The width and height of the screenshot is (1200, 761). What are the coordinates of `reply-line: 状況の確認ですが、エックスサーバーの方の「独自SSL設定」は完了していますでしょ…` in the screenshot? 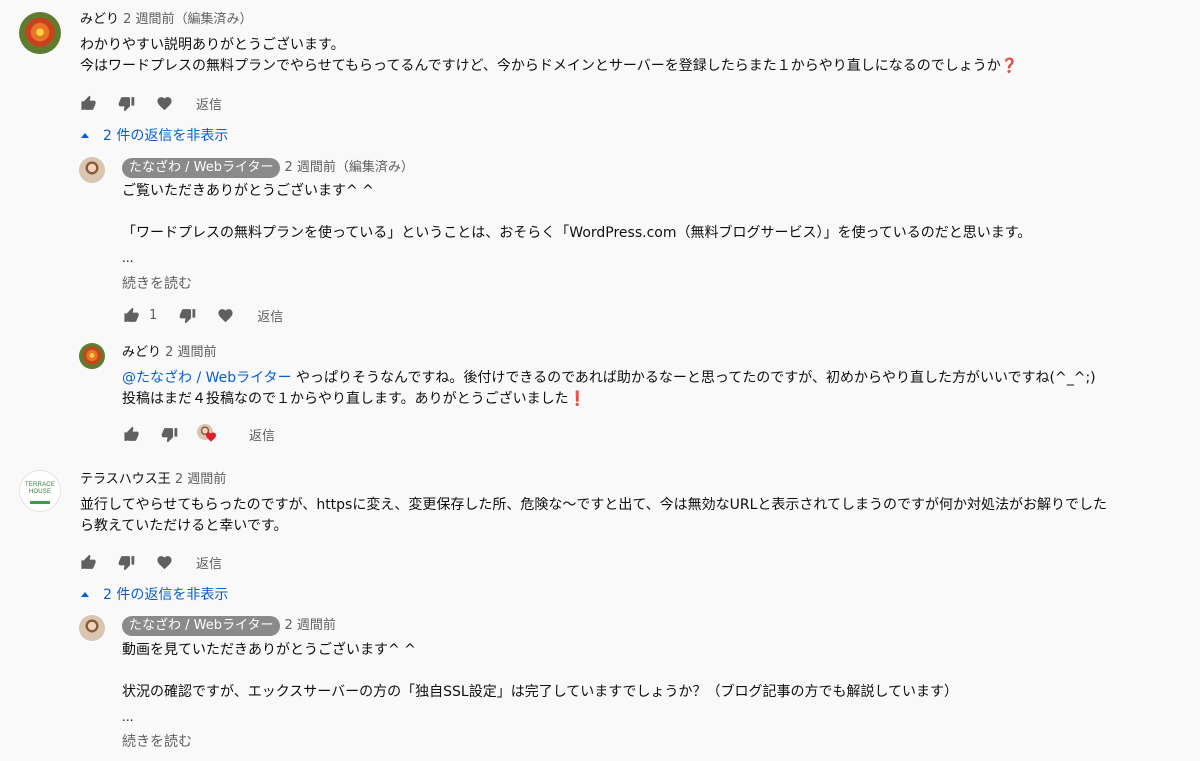 It's located at (540, 692).